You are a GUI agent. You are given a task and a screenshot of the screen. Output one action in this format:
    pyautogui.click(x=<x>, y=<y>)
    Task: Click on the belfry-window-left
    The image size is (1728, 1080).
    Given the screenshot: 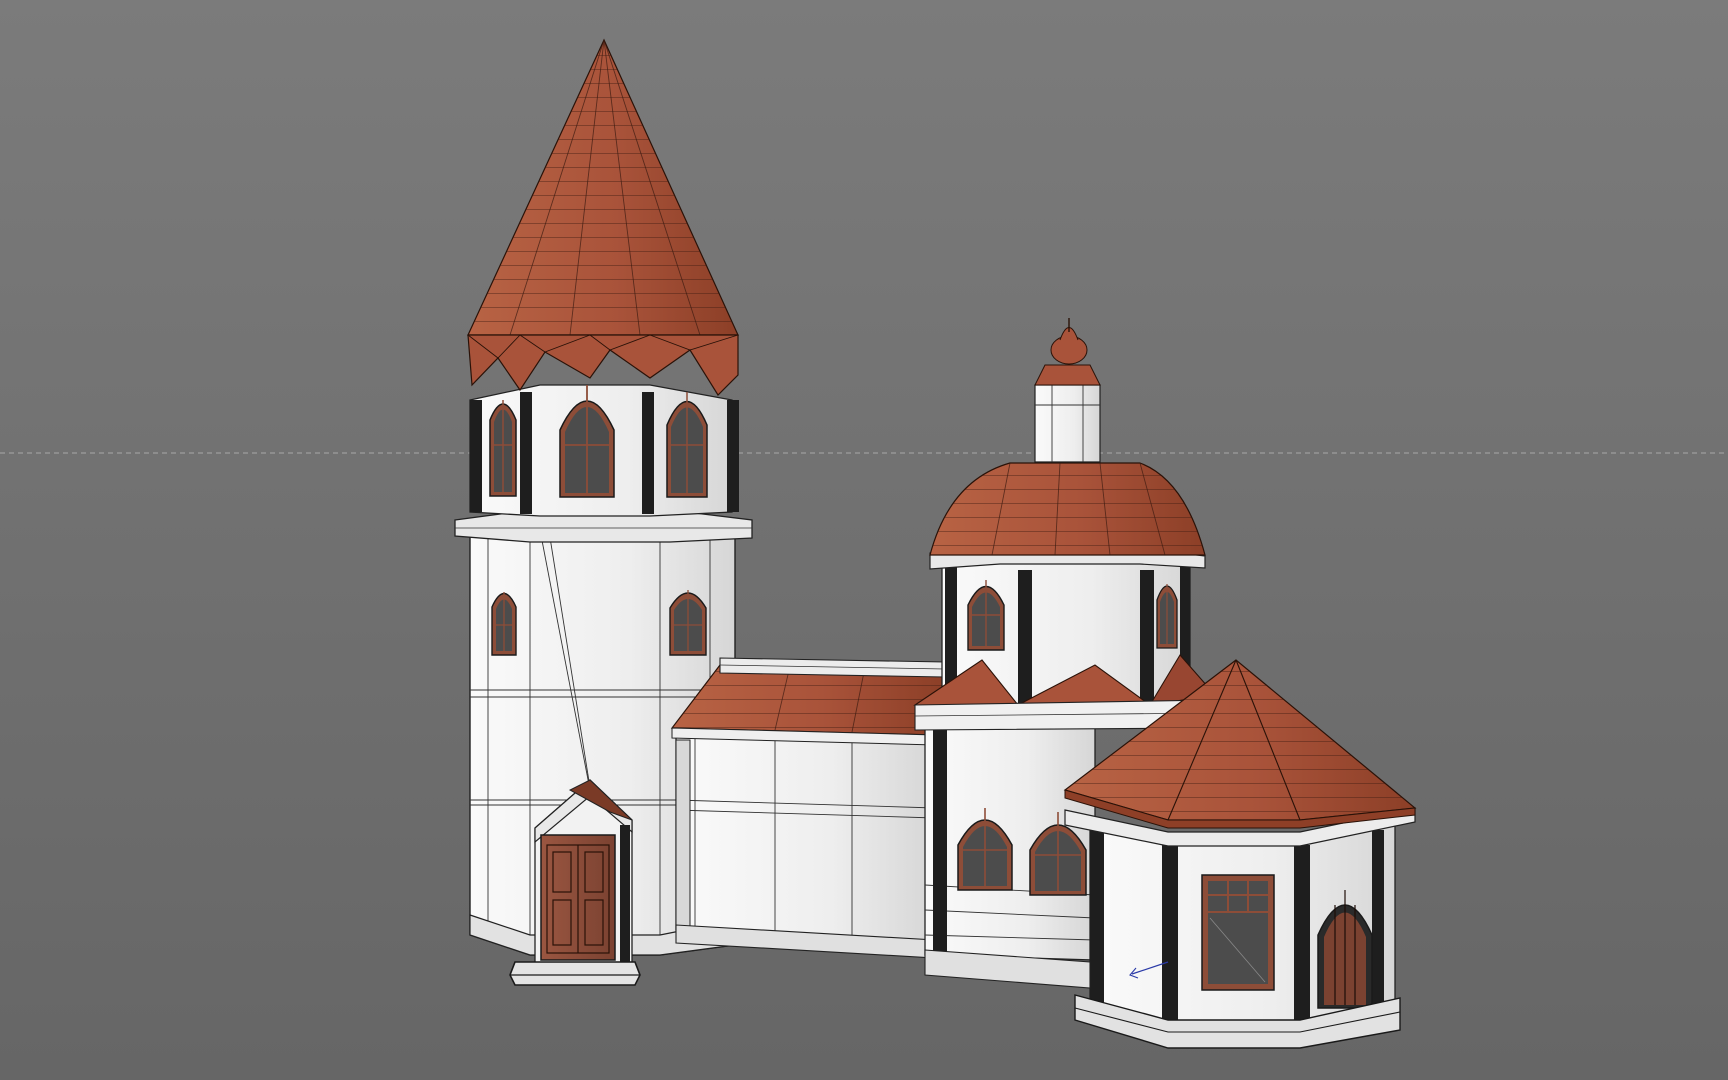 What is the action you would take?
    pyautogui.click(x=503, y=448)
    